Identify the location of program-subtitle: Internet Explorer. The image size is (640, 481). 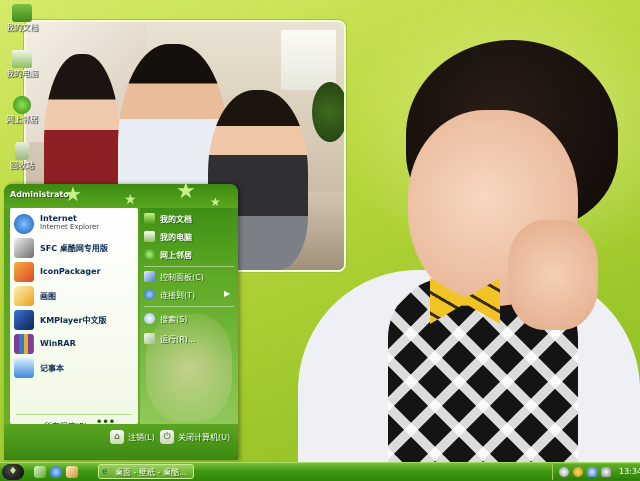
(70, 227).